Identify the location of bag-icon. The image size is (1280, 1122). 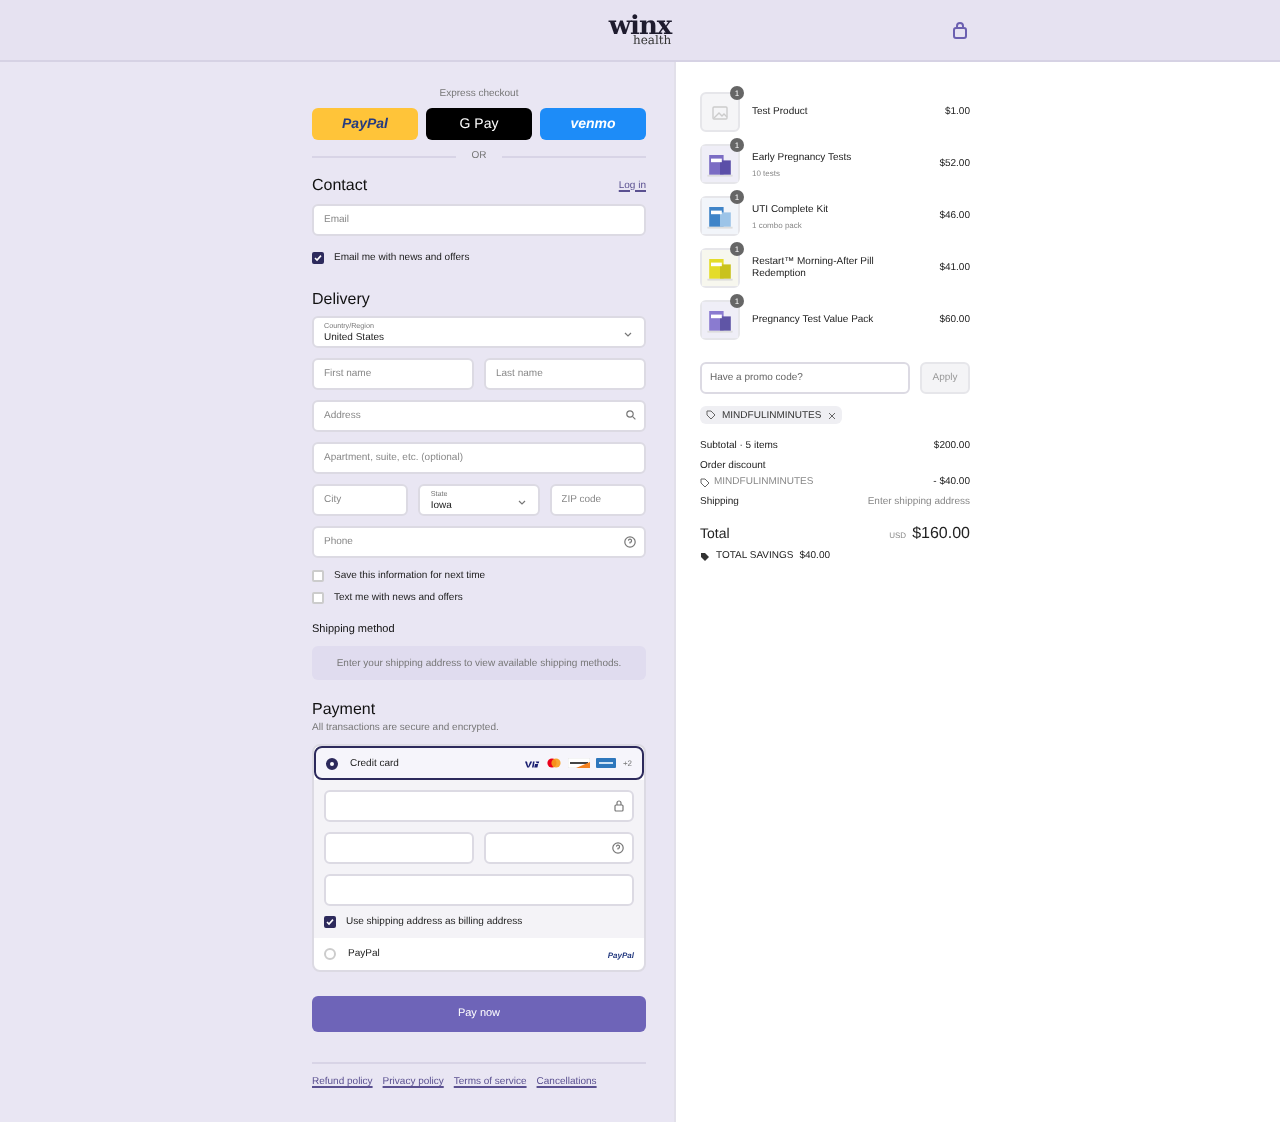
(960, 31).